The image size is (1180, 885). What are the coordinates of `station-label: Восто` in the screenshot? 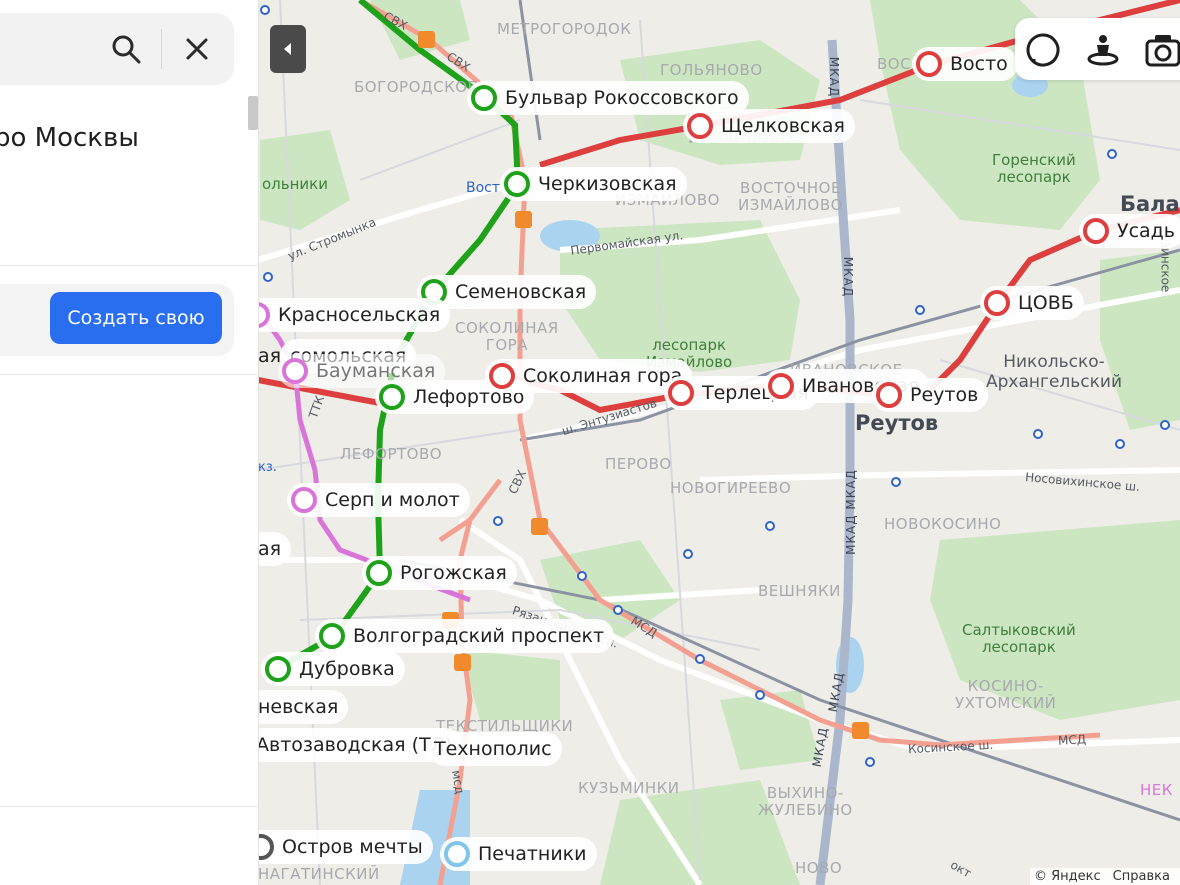 It's located at (979, 64).